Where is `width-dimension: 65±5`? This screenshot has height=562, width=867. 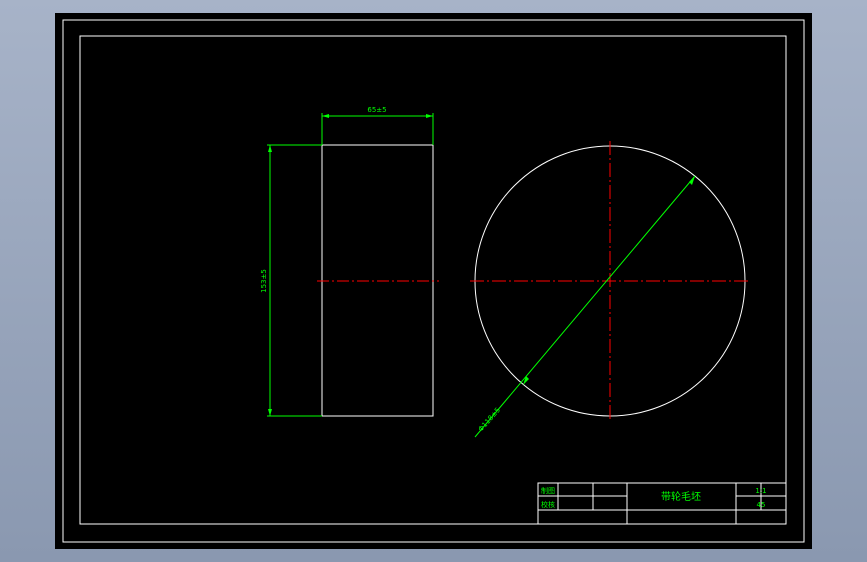
width-dimension: 65±5 is located at coordinates (377, 125).